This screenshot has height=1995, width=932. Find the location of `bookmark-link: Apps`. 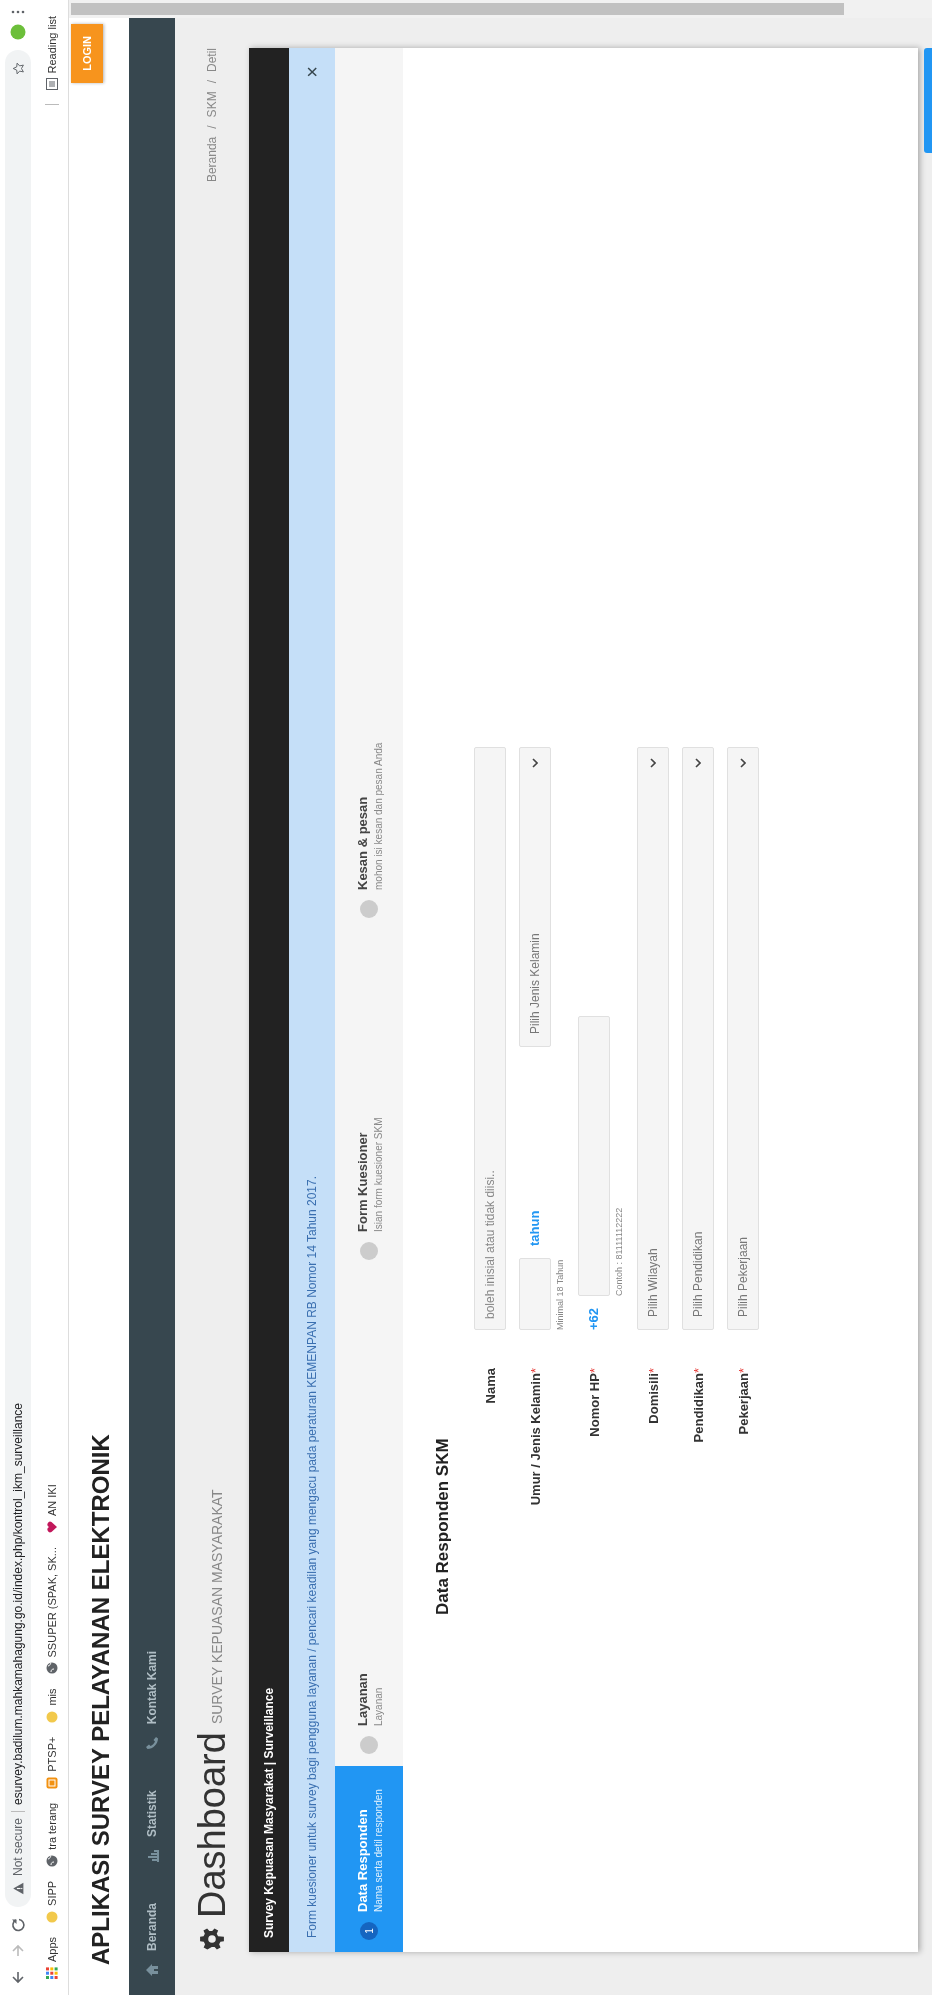

bookmark-link: Apps is located at coordinates (52, 1957).